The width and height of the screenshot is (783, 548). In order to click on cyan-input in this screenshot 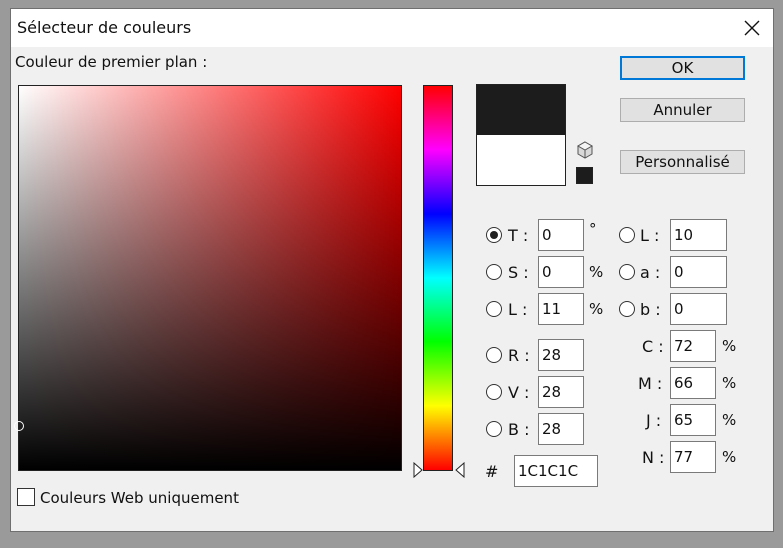, I will do `click(693, 346)`.